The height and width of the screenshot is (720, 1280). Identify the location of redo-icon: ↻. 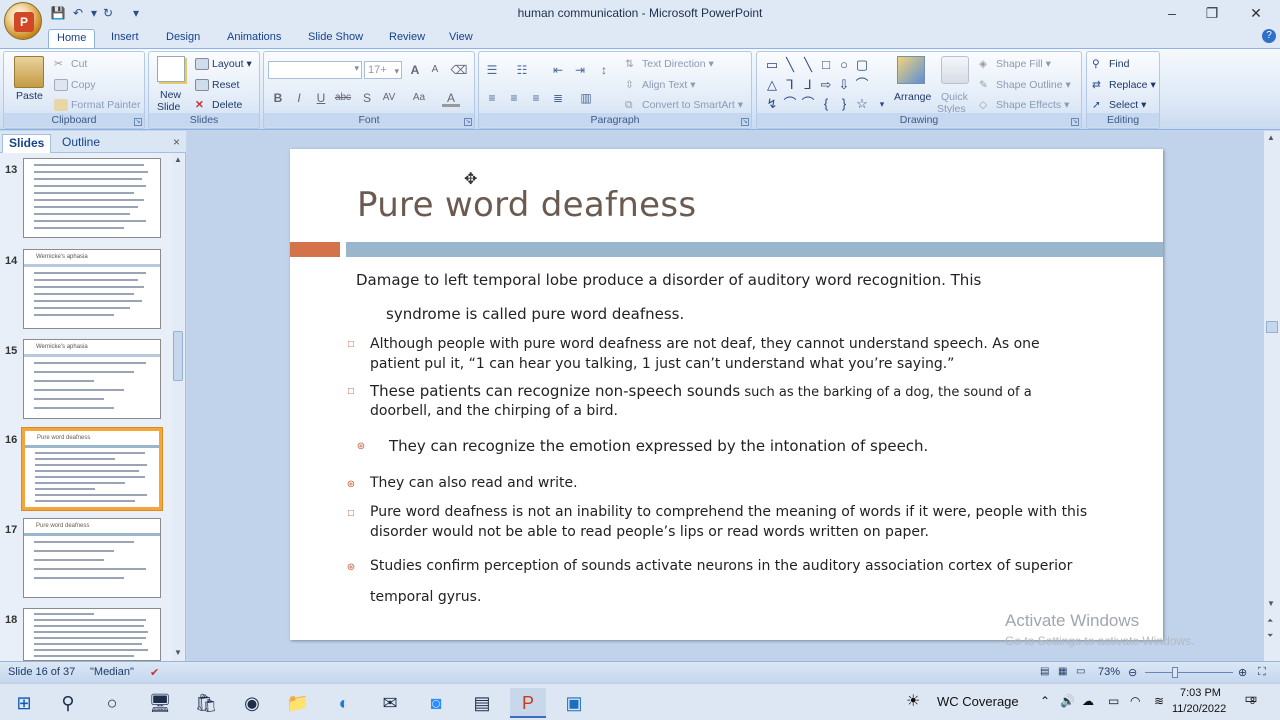
(108, 13).